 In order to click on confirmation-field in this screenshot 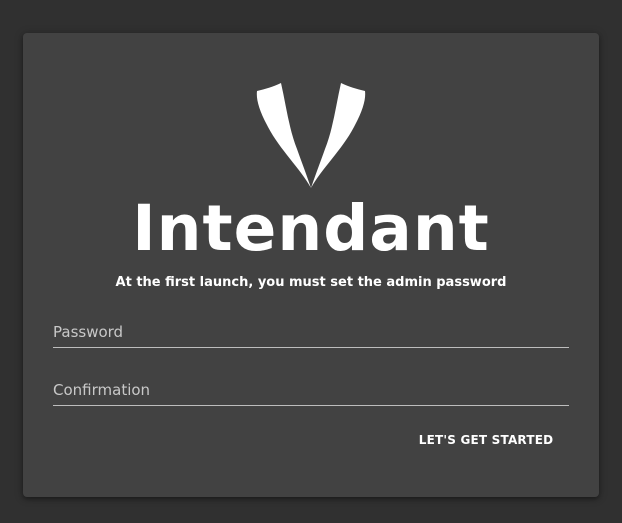, I will do `click(311, 390)`.